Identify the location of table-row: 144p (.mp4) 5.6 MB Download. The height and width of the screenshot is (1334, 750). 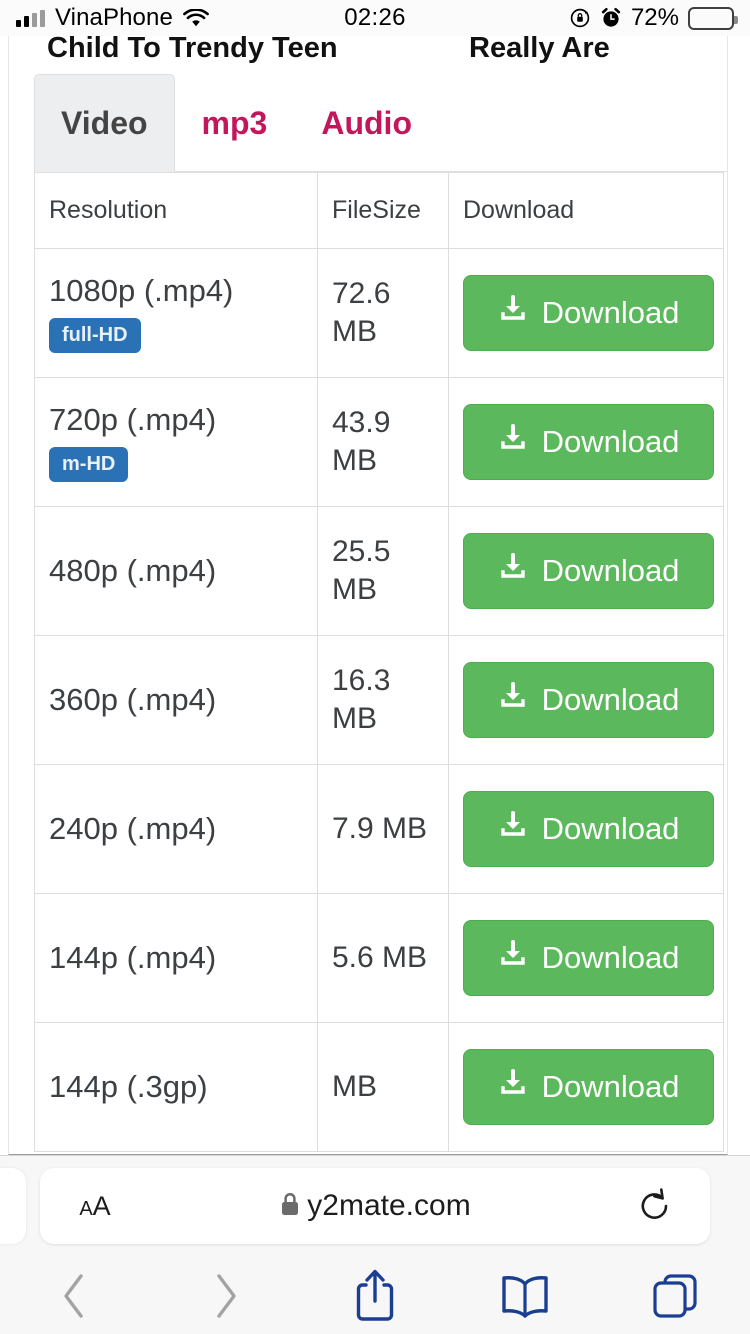
(379, 958).